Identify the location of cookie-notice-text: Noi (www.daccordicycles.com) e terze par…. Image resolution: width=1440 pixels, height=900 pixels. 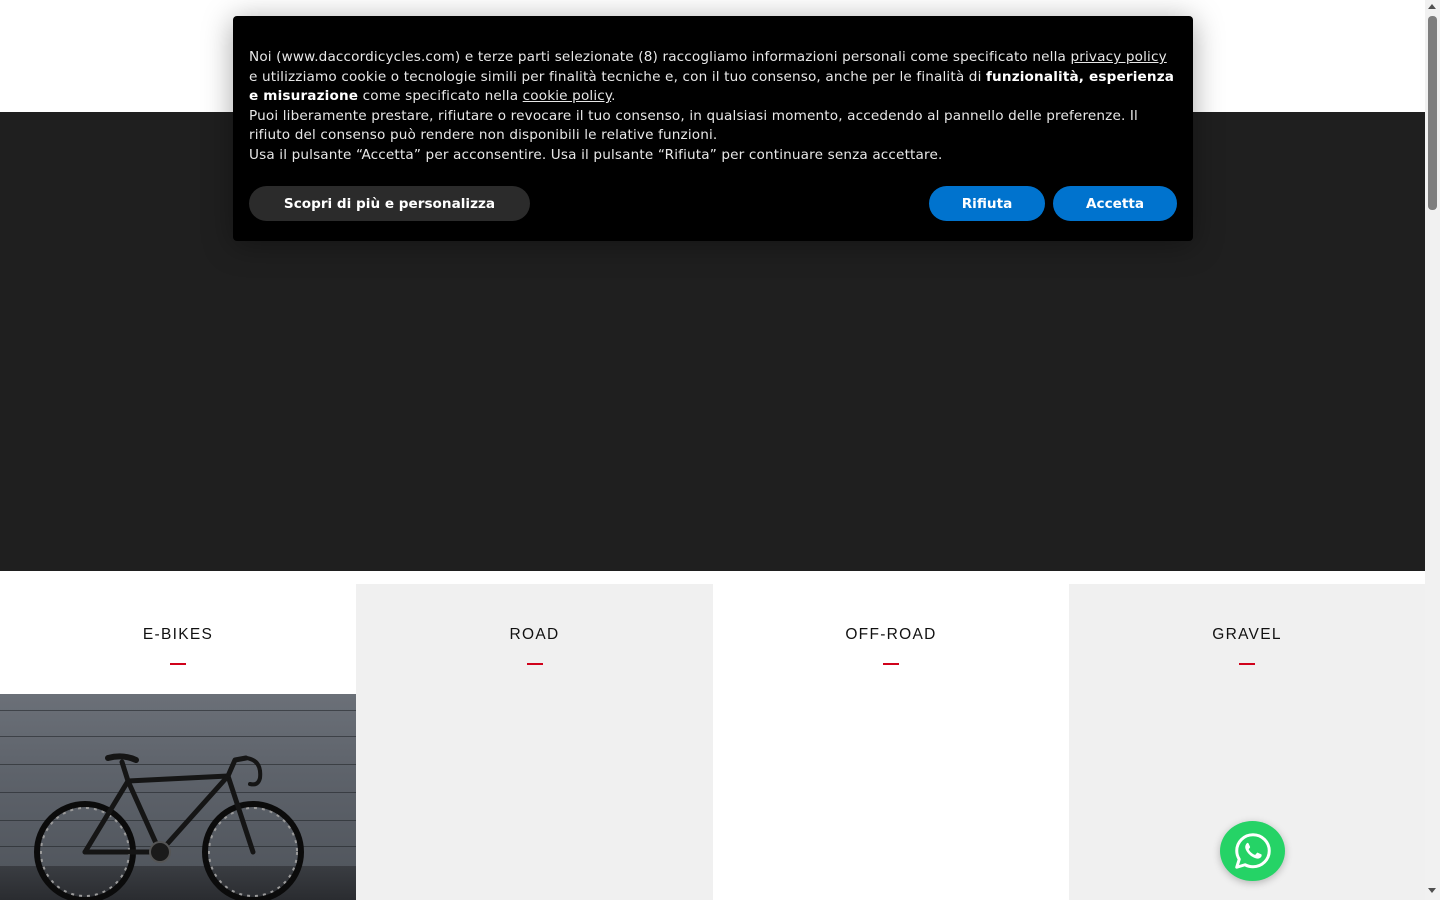
(714, 107).